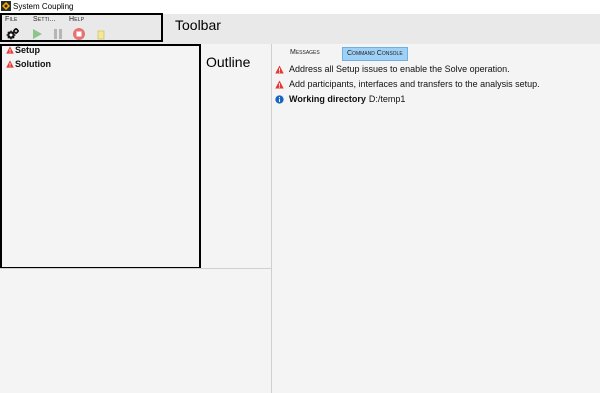  What do you see at coordinates (81, 27) in the screenshot?
I see `toolbar-highlight-box` at bounding box center [81, 27].